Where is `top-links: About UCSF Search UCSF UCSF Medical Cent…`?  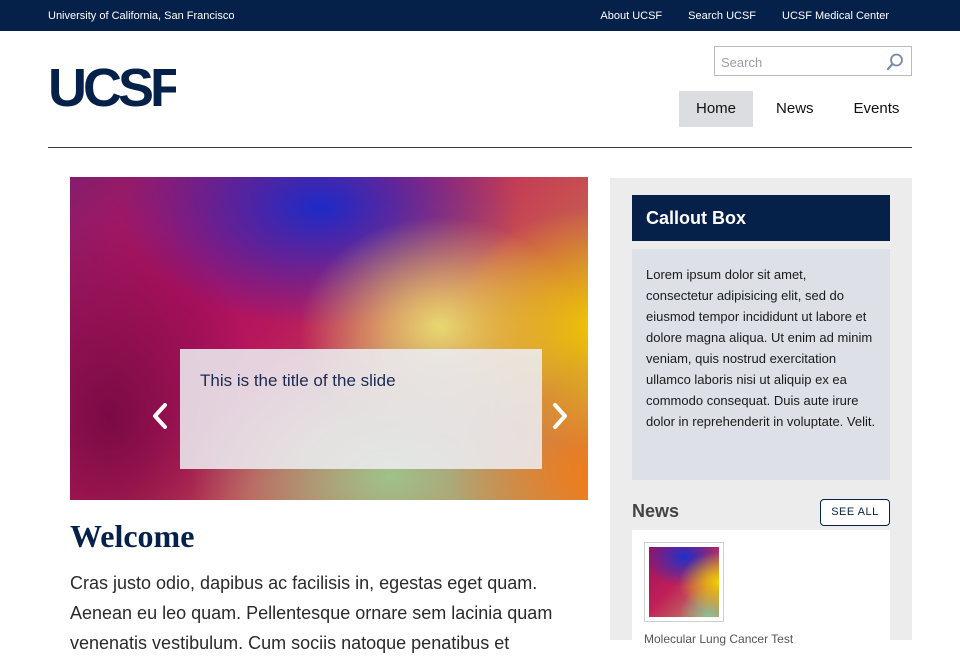 top-links: About UCSF Search UCSF UCSF Medical Cent… is located at coordinates (744, 16).